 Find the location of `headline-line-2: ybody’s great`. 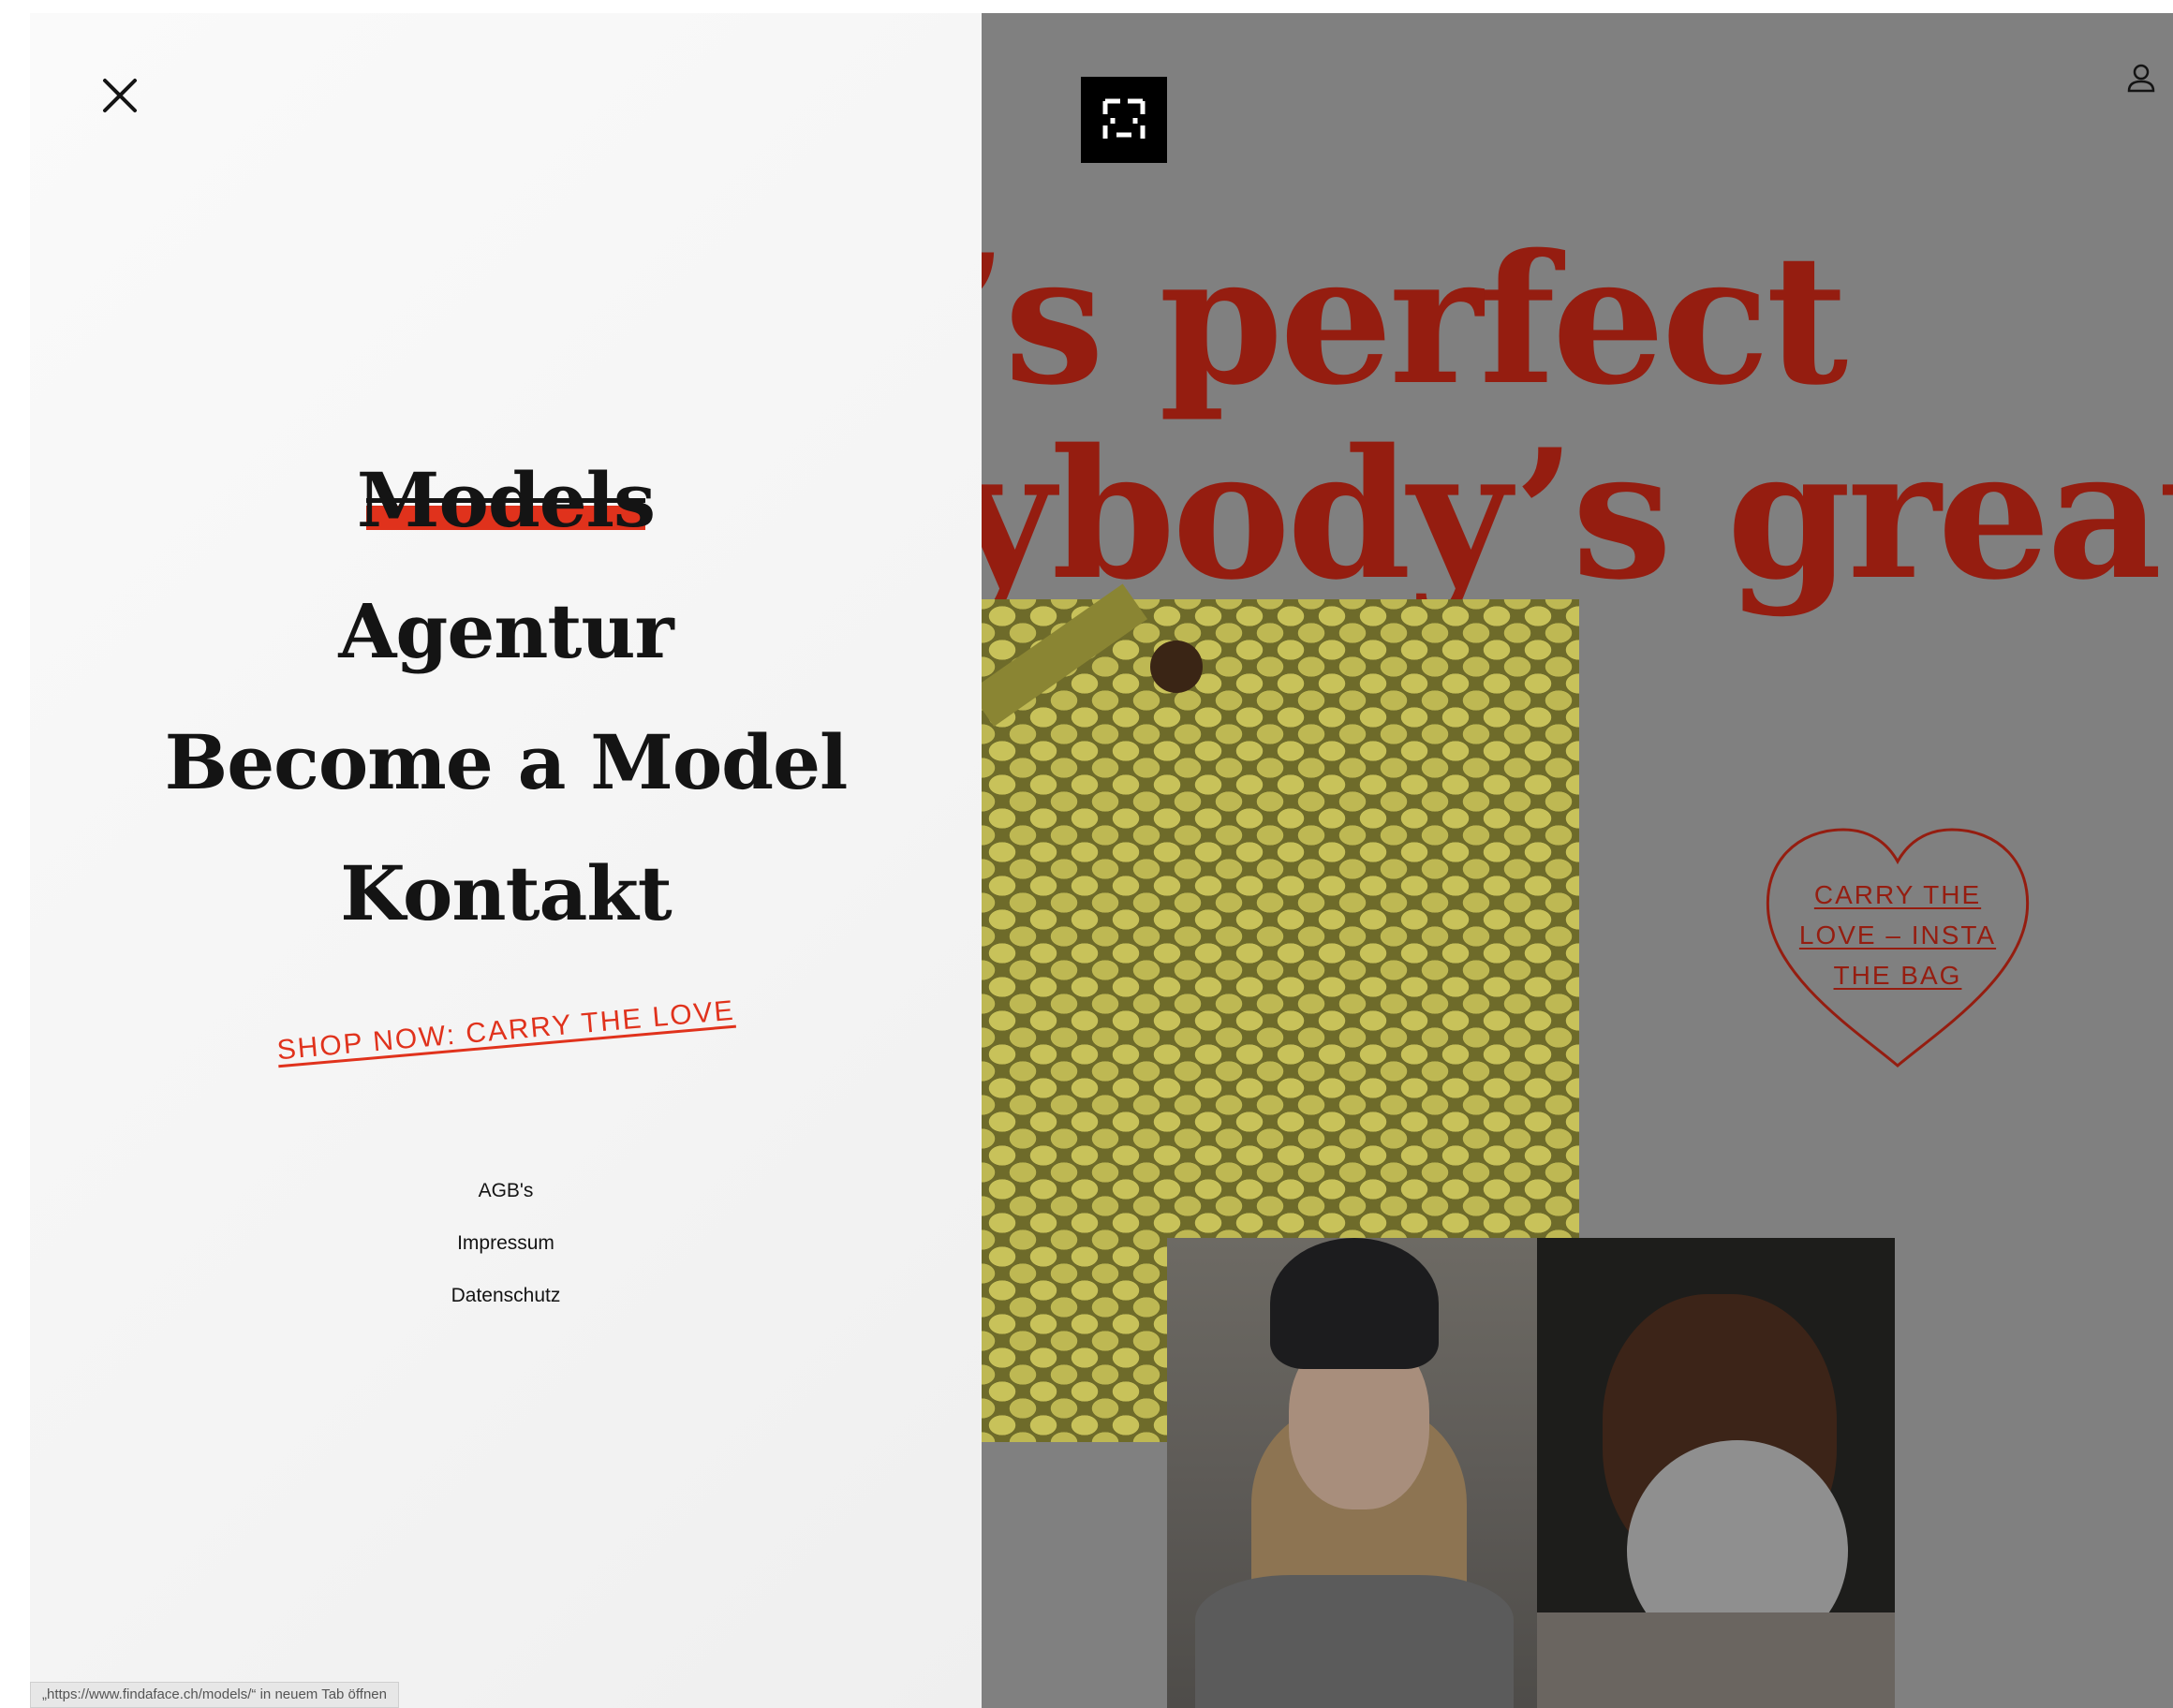

headline-line-2: ybody’s great is located at coordinates (1578, 514).